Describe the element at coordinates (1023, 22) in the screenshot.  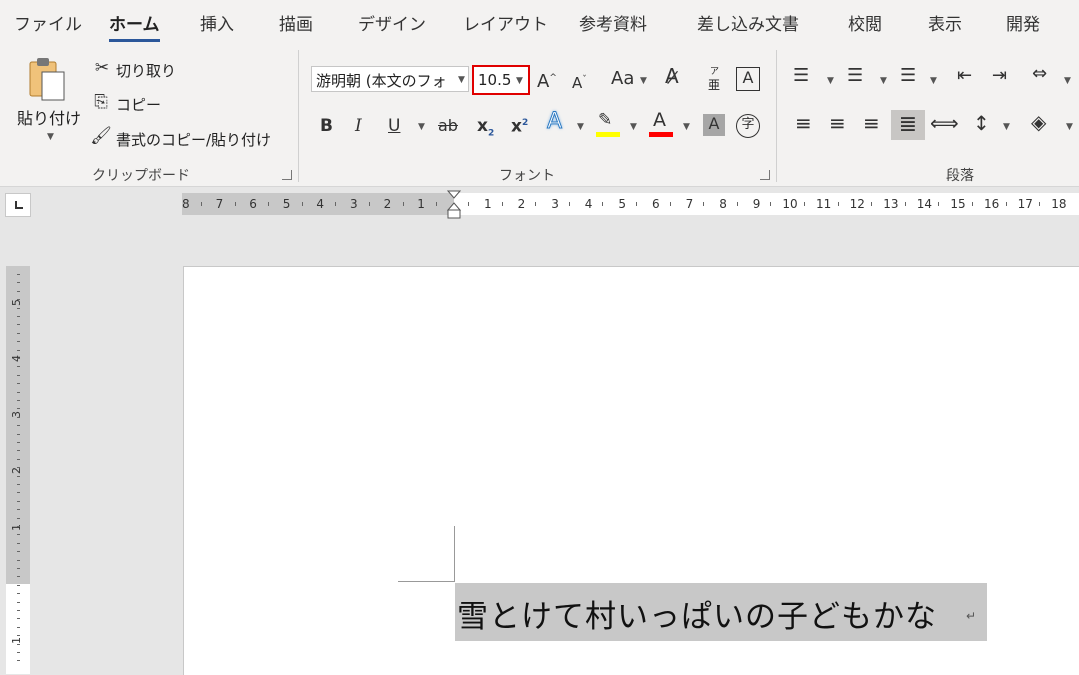
I see `tab-developer: 開発` at that location.